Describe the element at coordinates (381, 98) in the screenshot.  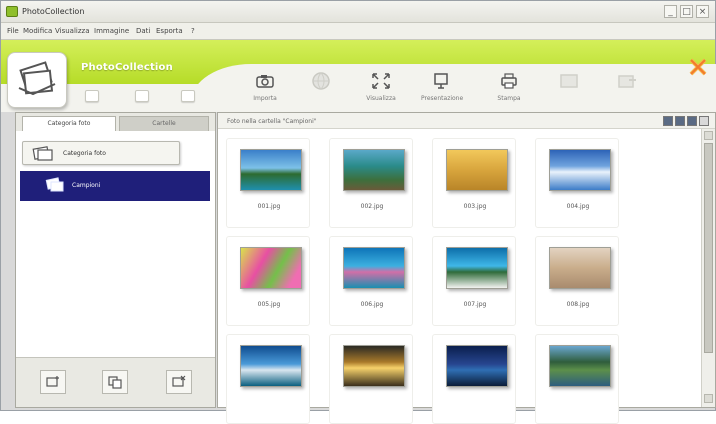
I see `view-label: Visualizza` at that location.